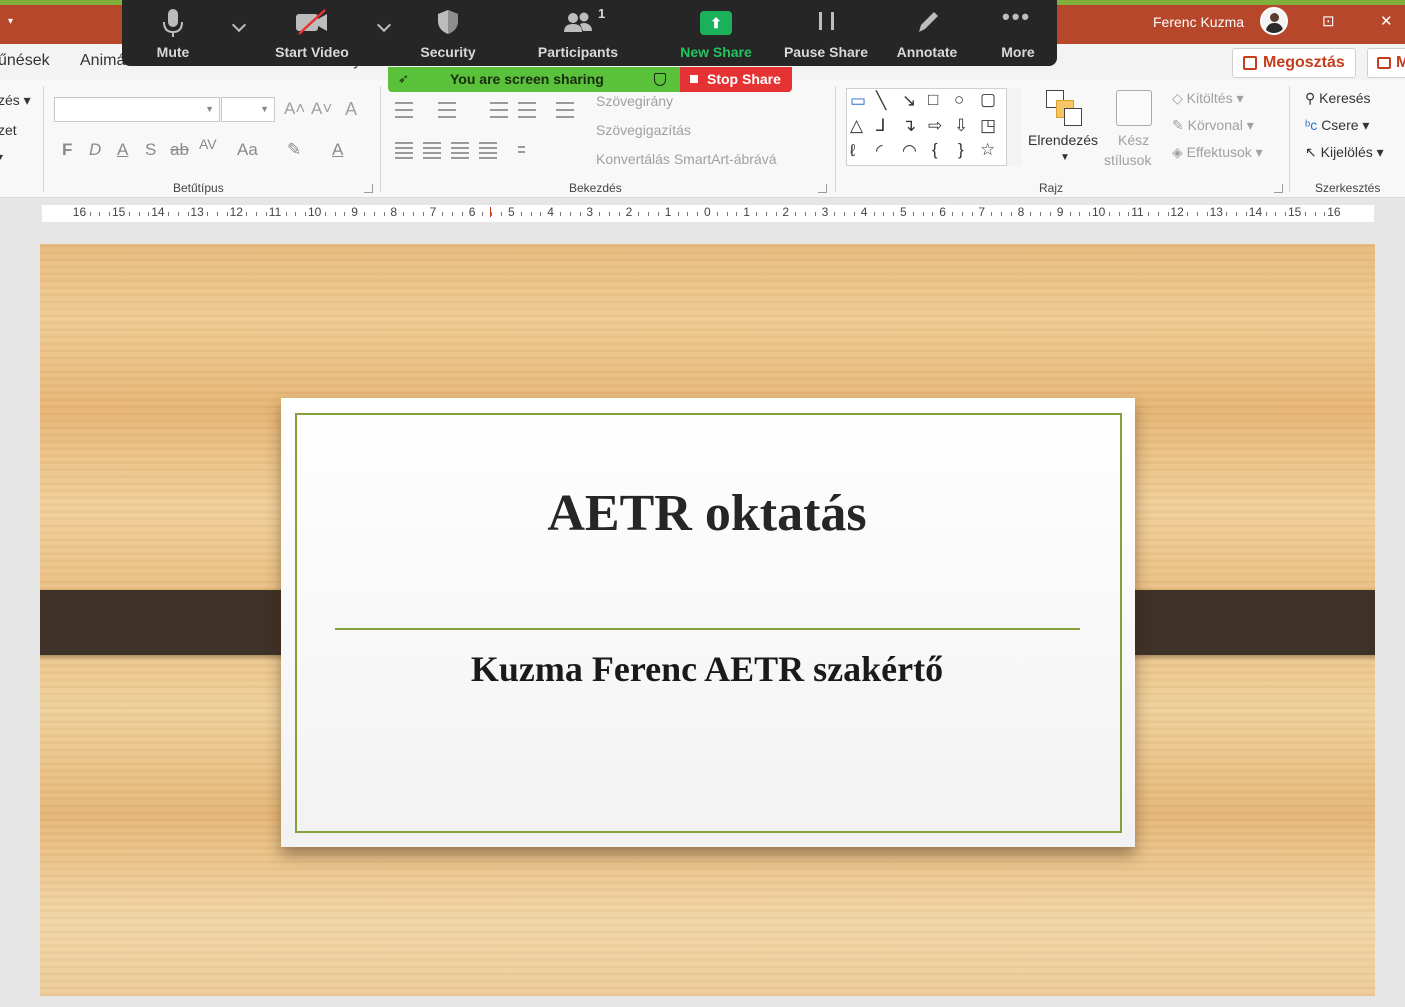 Image resolution: width=1405 pixels, height=1007 pixels. Describe the element at coordinates (578, 33) in the screenshot. I see `participants-button: 1 Participants` at that location.